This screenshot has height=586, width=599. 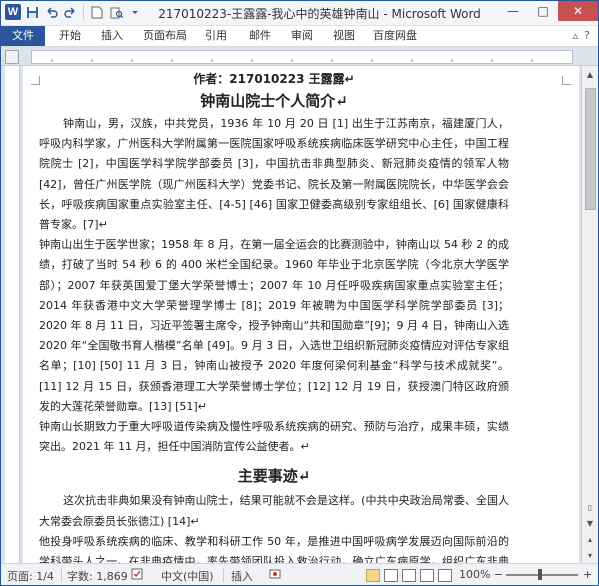 I want to click on tab-baidu-netdisk: 百度网盘, so click(x=395, y=36).